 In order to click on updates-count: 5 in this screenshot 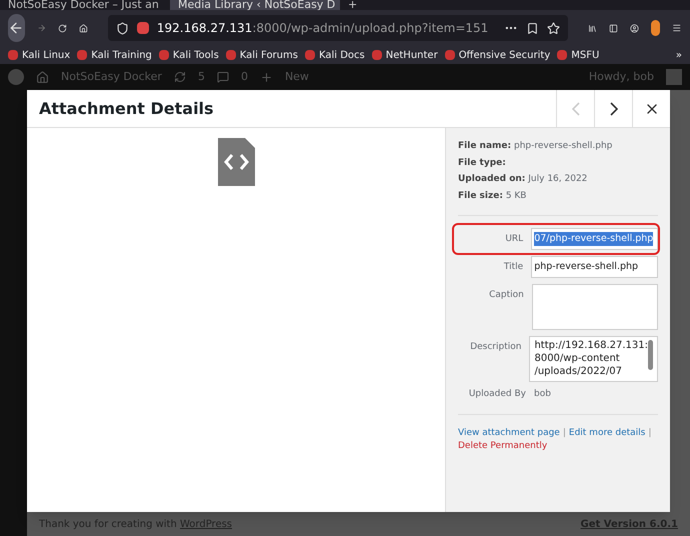, I will do `click(201, 76)`.